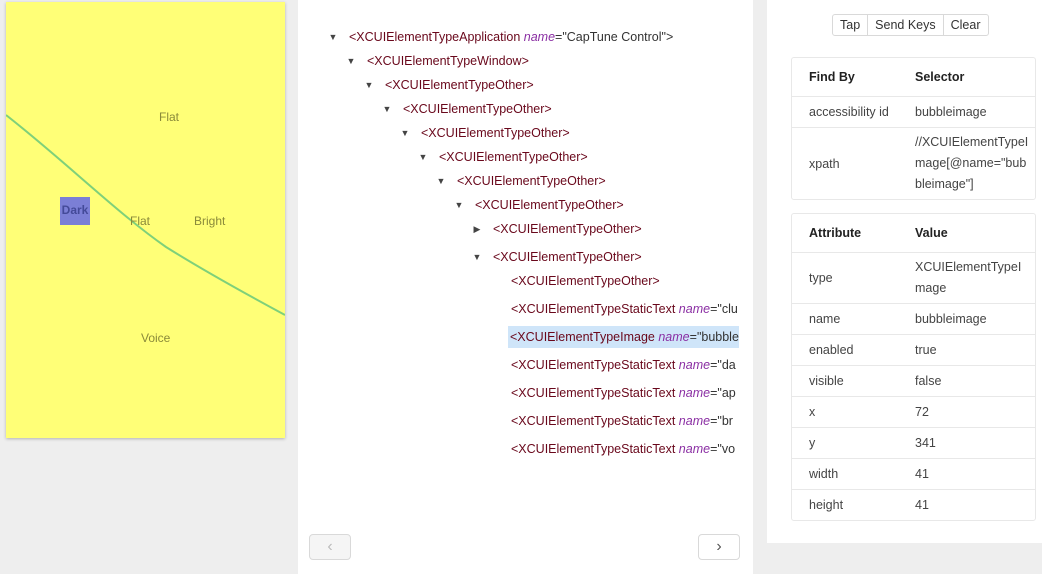  I want to click on tree-node: <XCUIElementTypeStaticText name="da, so click(518, 365).